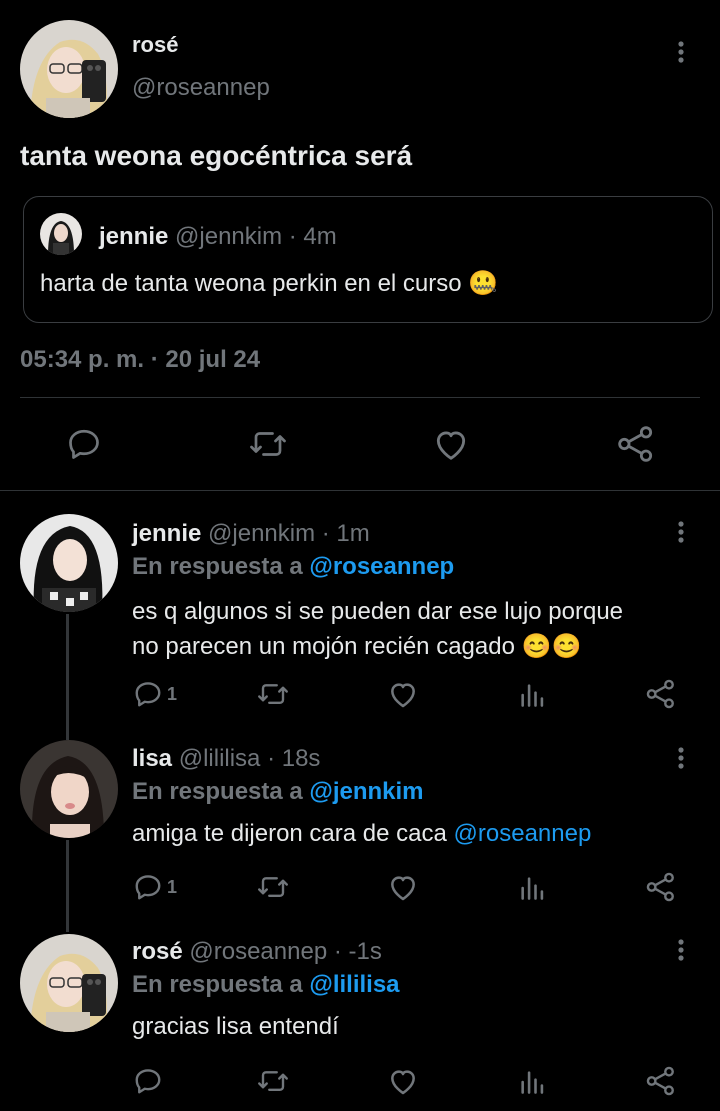 This screenshot has height=1111, width=720. What do you see at coordinates (140, 359) in the screenshot?
I see `tweet-timestamp: 05:34 p. m. · 20 jul 24` at bounding box center [140, 359].